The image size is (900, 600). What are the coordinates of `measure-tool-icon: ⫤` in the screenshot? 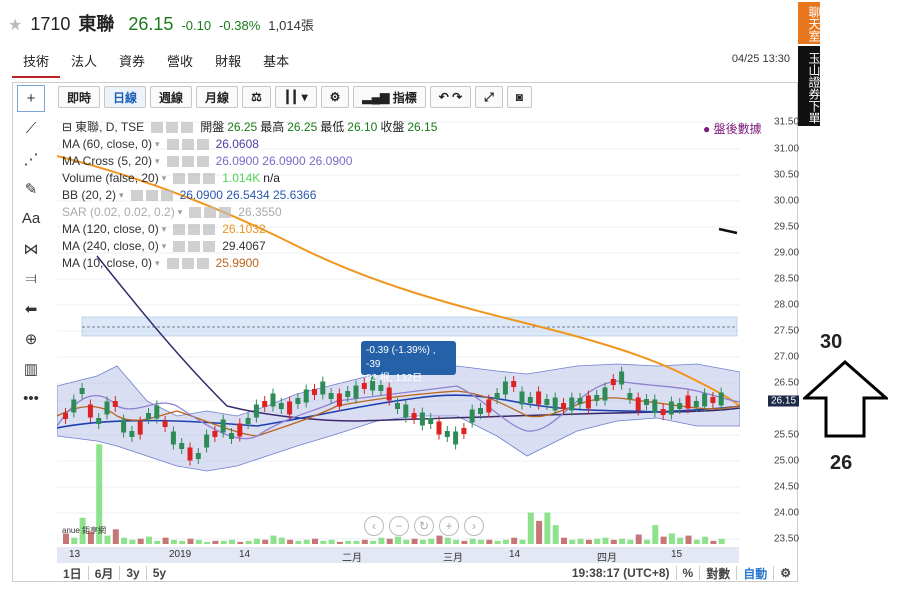 It's located at (31, 278).